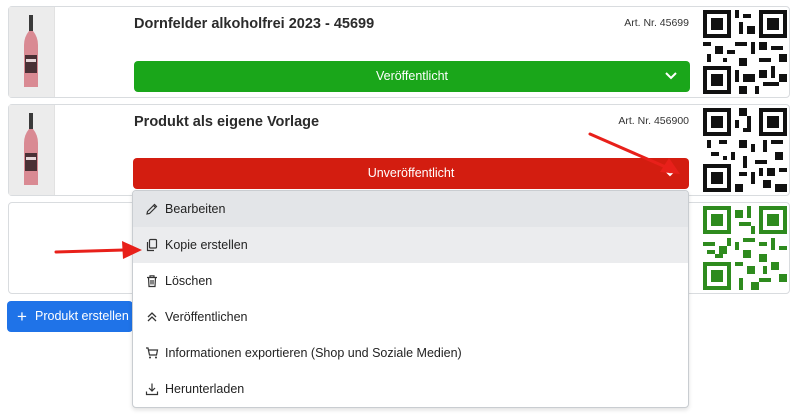  What do you see at coordinates (22, 316) in the screenshot?
I see `plus-icon: +` at bounding box center [22, 316].